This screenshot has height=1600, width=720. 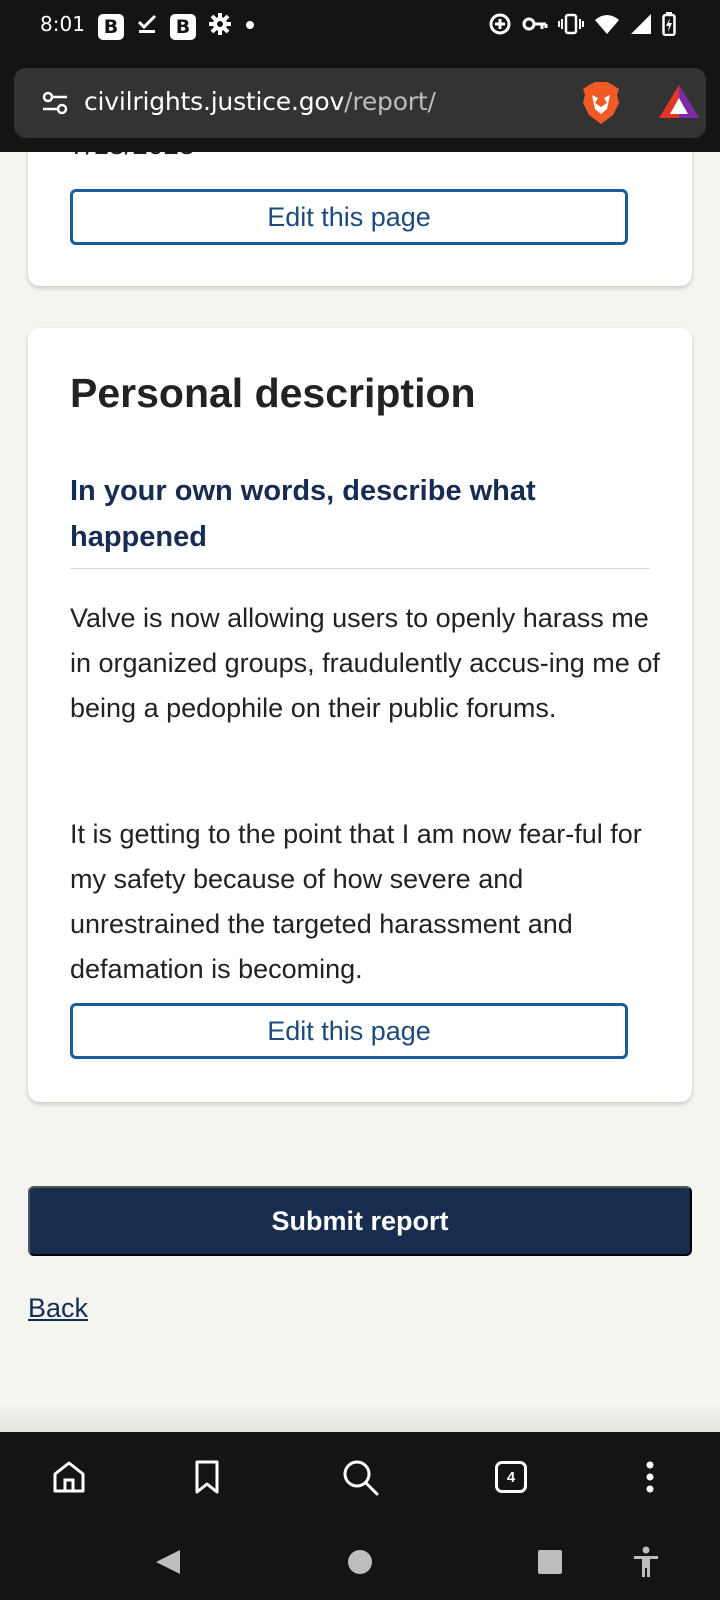 What do you see at coordinates (69, 1477) in the screenshot?
I see `home-icon` at bounding box center [69, 1477].